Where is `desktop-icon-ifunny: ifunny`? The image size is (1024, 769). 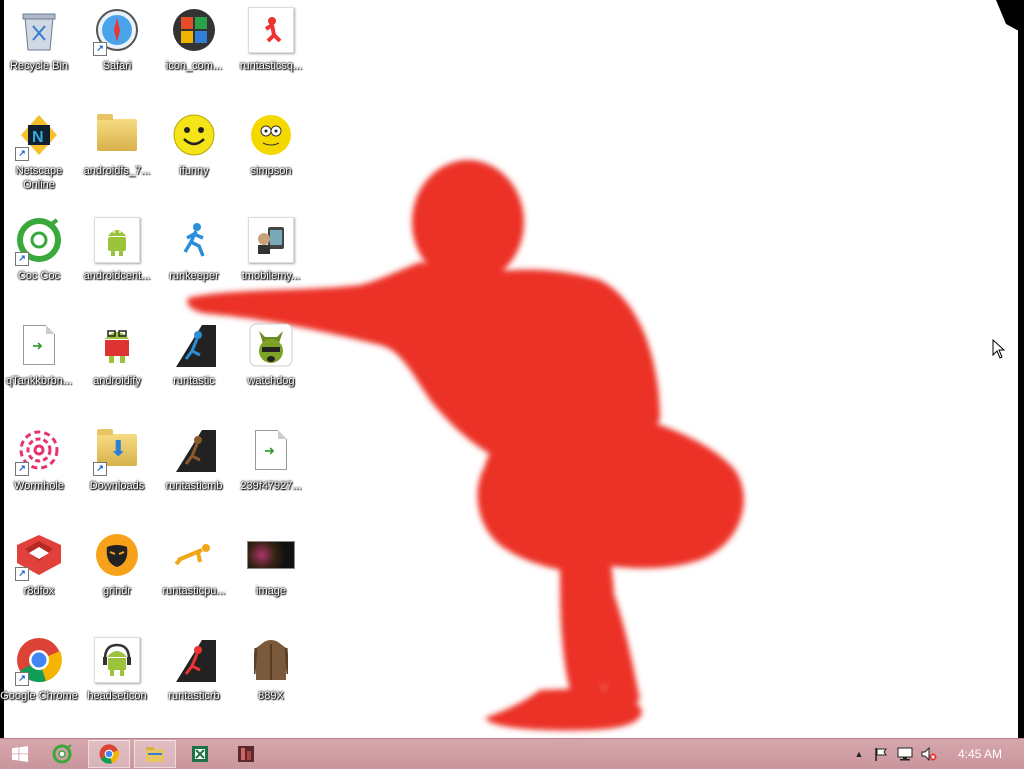
desktop-icon-ifunny: ifunny is located at coordinates (194, 157).